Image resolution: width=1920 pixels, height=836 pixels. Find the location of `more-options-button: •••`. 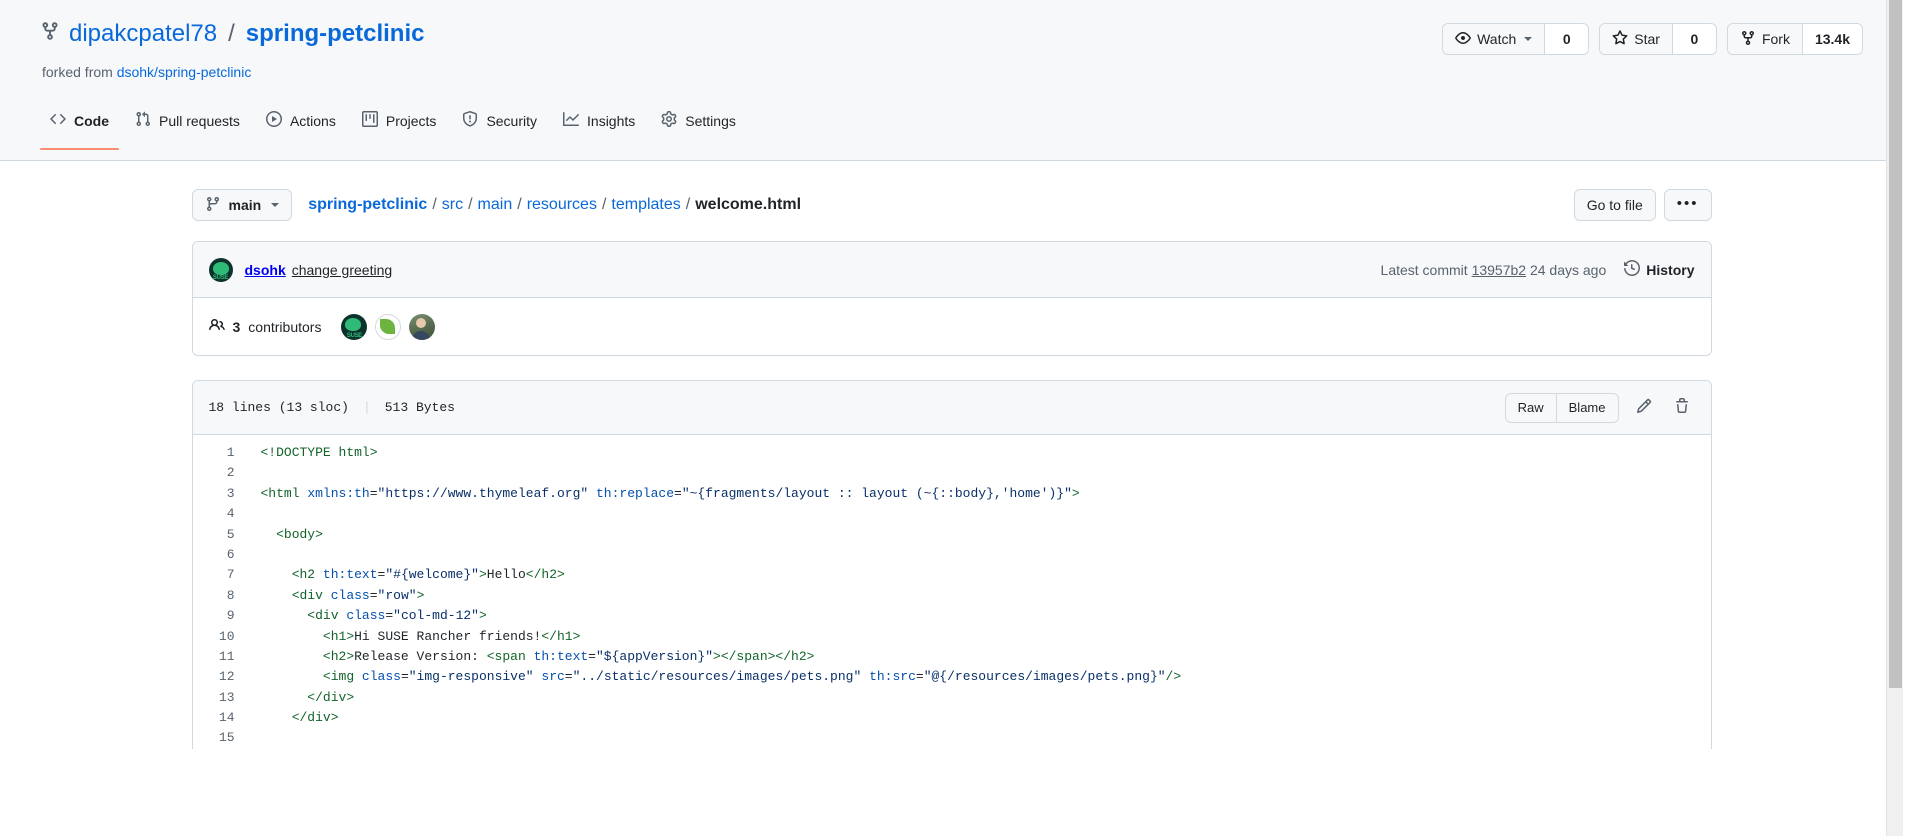

more-options-button: ••• is located at coordinates (1687, 205).